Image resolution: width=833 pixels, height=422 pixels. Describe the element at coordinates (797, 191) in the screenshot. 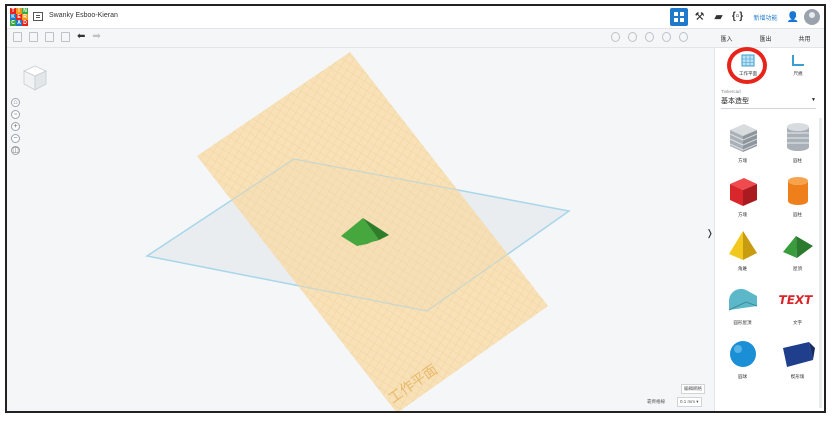

I see `cylinder-icon` at that location.